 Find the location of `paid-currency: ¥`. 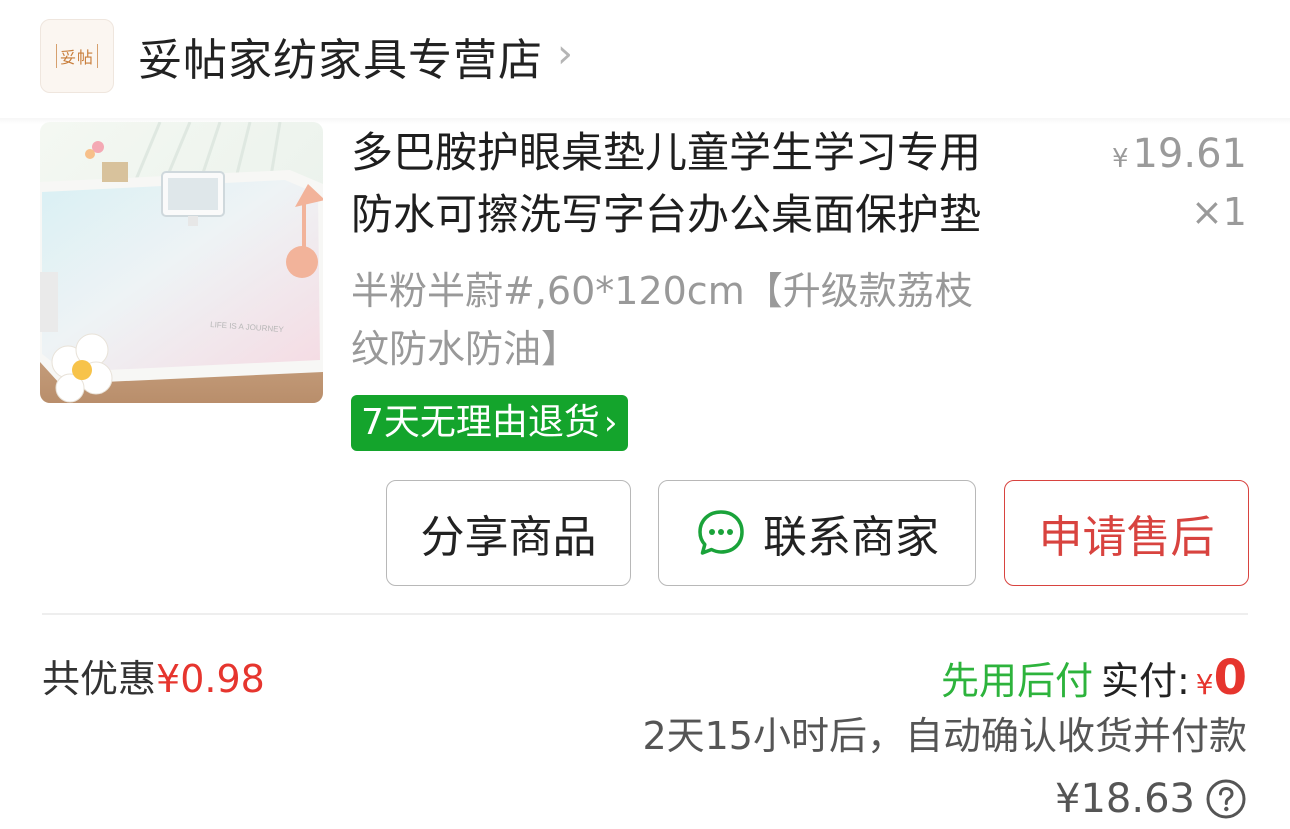

paid-currency: ¥ is located at coordinates (1204, 684).